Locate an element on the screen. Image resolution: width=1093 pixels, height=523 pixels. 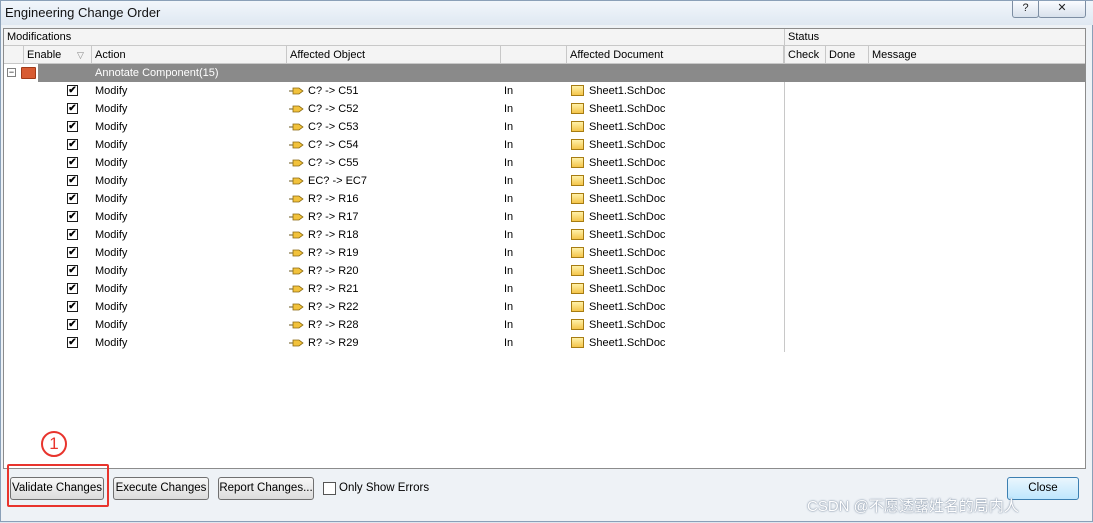
column-enable-label: Enable is located at coordinates (44, 55).